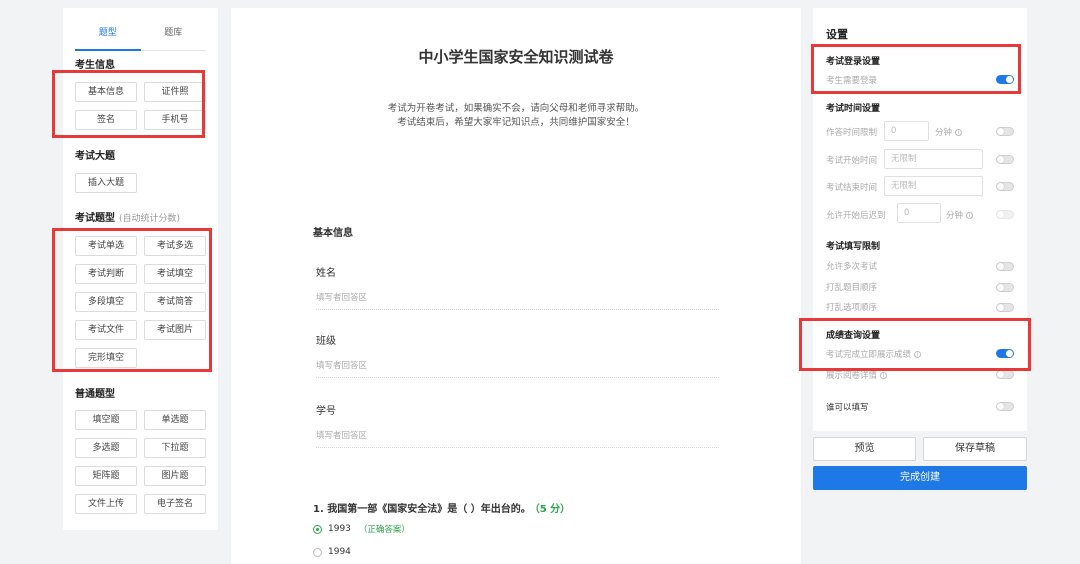 Image resolution: width=1080 pixels, height=564 pixels. I want to click on btn-matrix: 矩阵题, so click(106, 476).